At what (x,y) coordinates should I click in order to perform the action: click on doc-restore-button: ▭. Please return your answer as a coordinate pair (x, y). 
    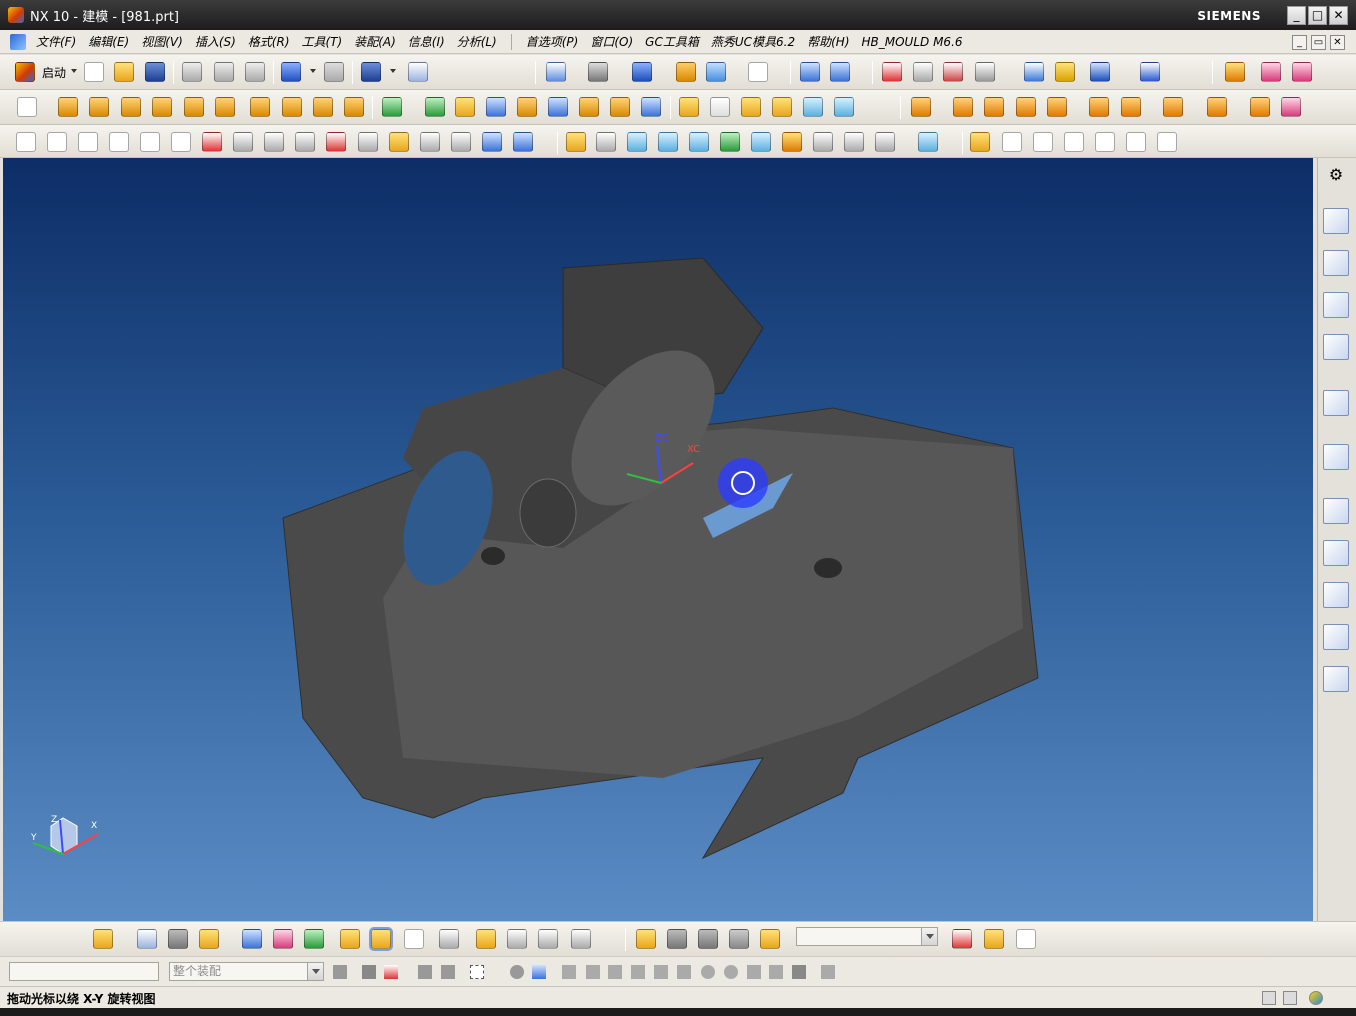
    Looking at the image, I should click on (1318, 42).